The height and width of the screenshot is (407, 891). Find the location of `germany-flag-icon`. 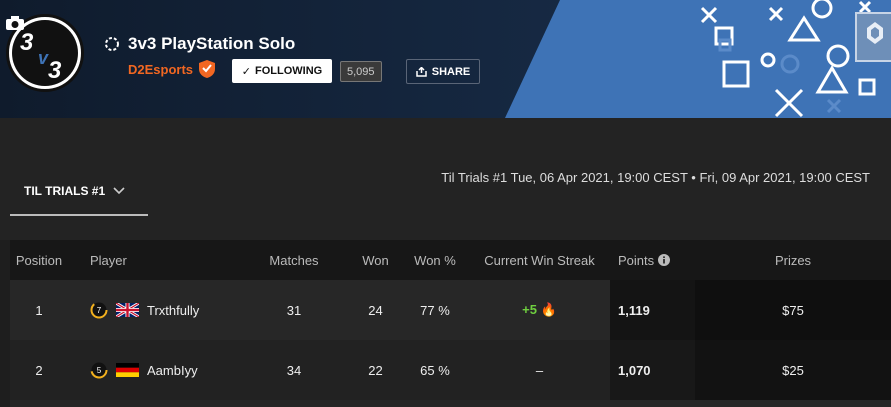

germany-flag-icon is located at coordinates (127, 370).